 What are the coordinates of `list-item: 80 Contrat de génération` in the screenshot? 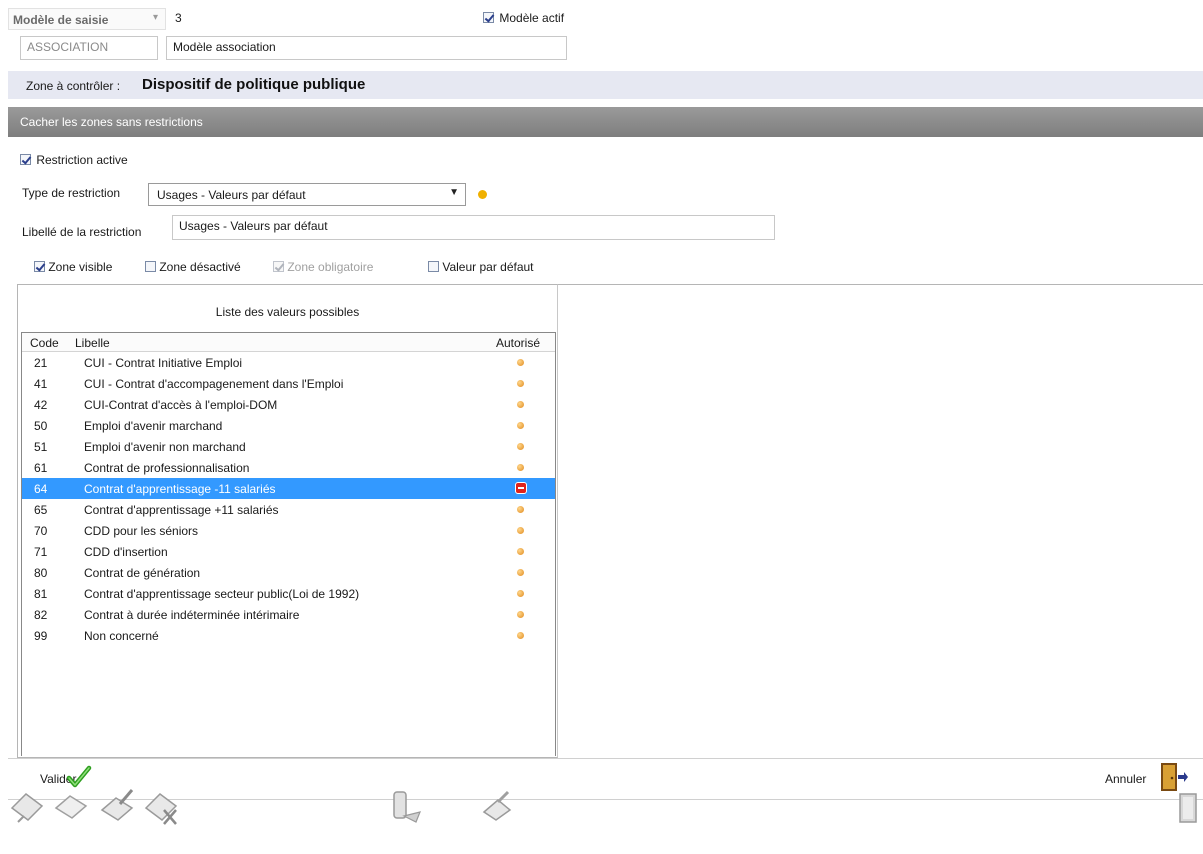 It's located at (288, 572).